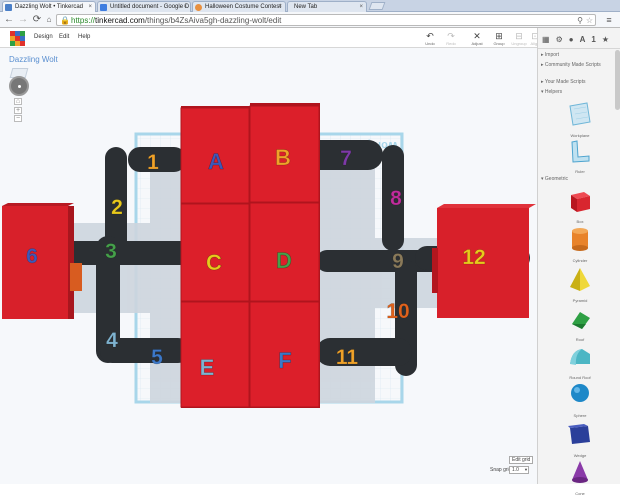 The image size is (620, 496). Describe the element at coordinates (605, 39) in the screenshot. I see `star-icon: ★` at that location.